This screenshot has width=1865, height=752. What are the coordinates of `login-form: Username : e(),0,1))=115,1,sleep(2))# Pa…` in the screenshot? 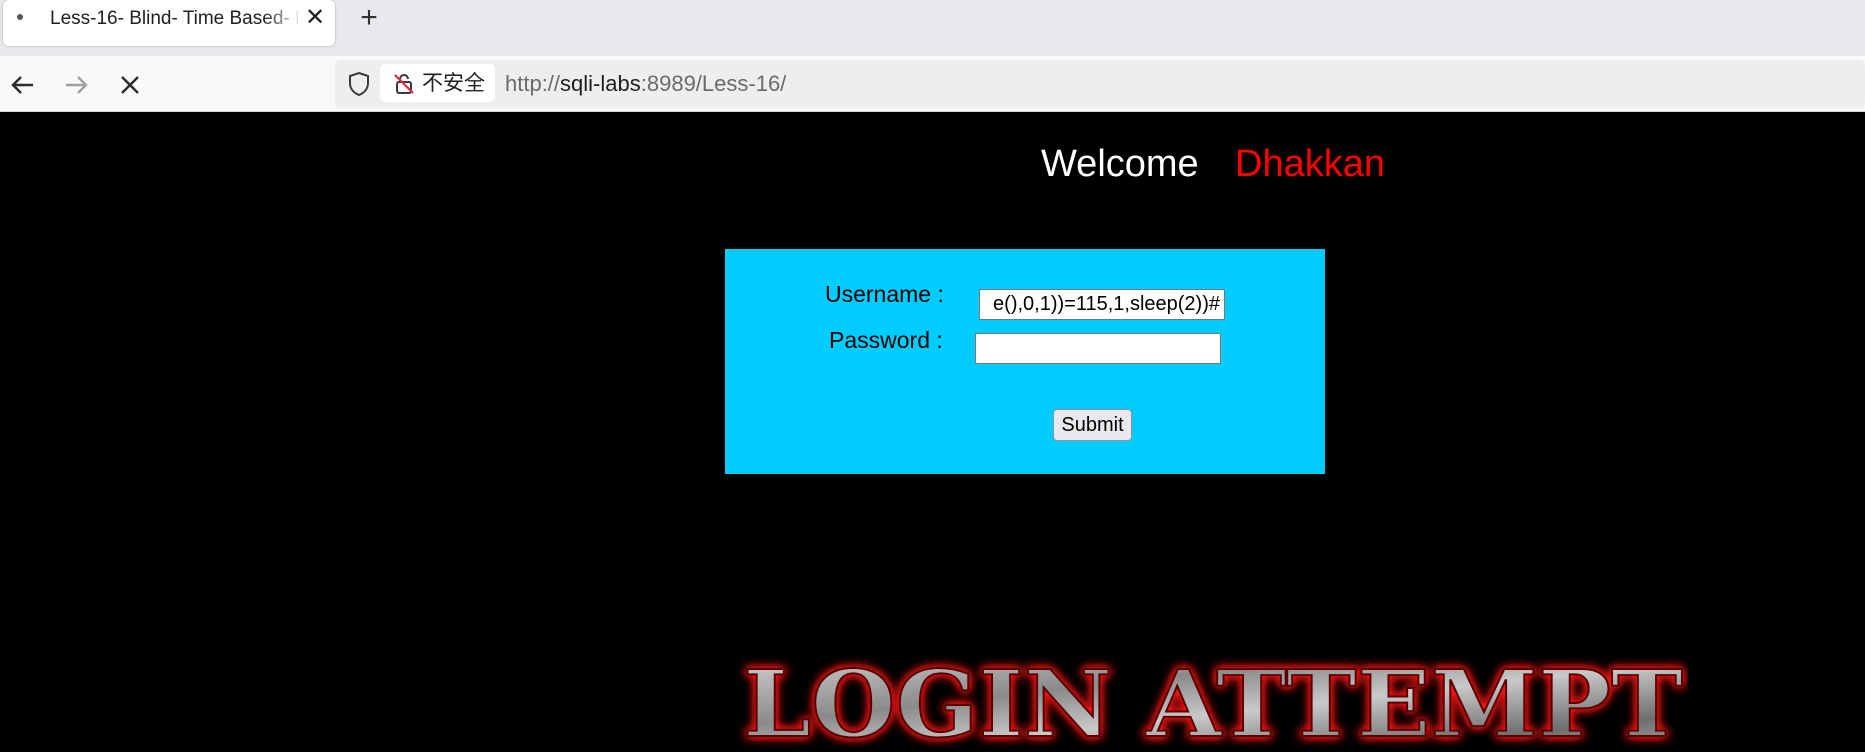 It's located at (1025, 361).